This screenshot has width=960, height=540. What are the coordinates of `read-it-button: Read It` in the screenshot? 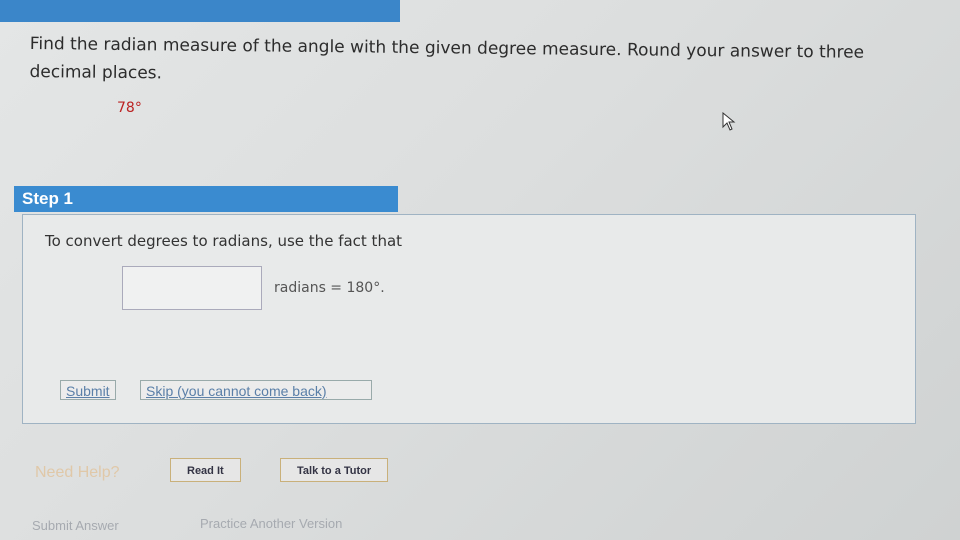 It's located at (205, 470).